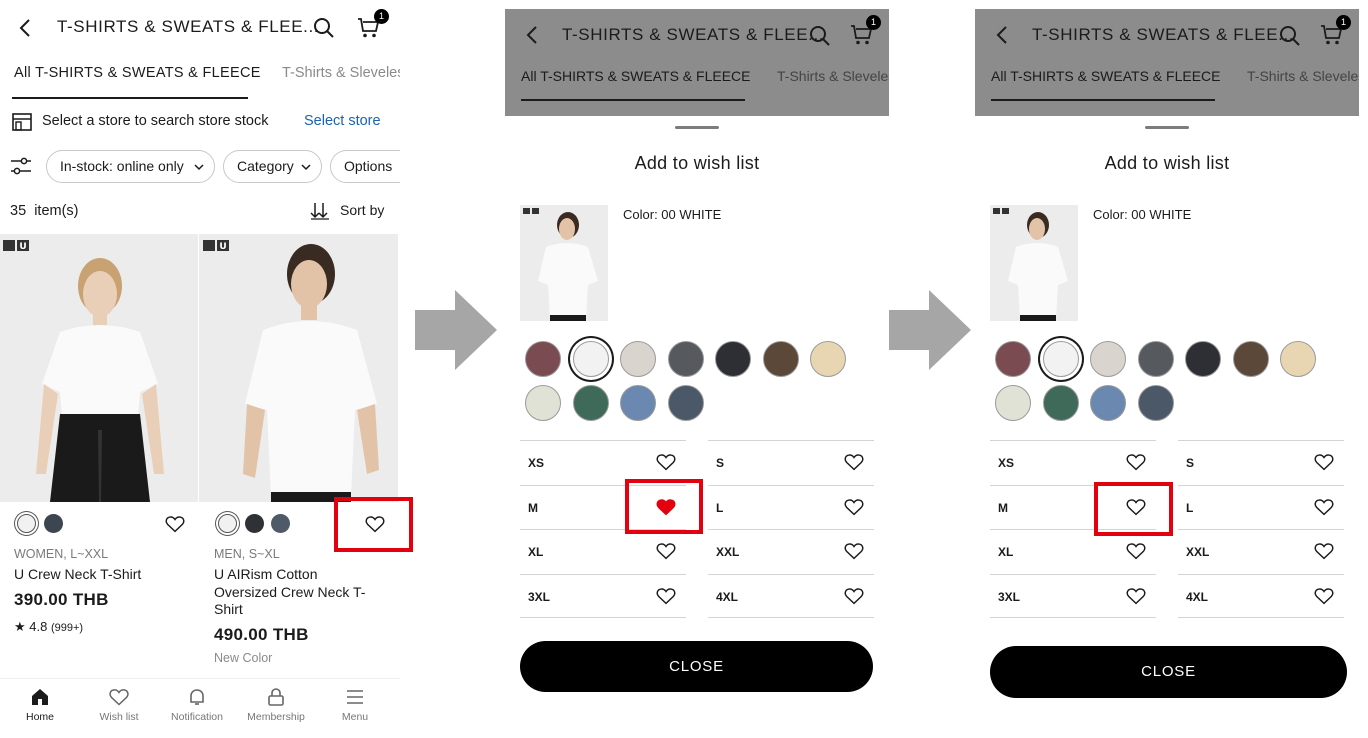  I want to click on select-store-link: Select store, so click(342, 121).